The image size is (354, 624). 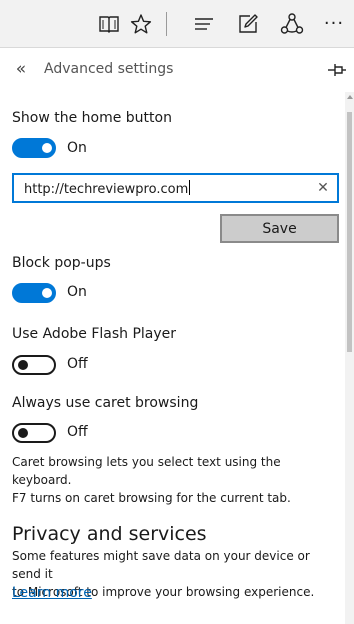 I want to click on caret-label: Always use caret browsing, so click(x=105, y=403).